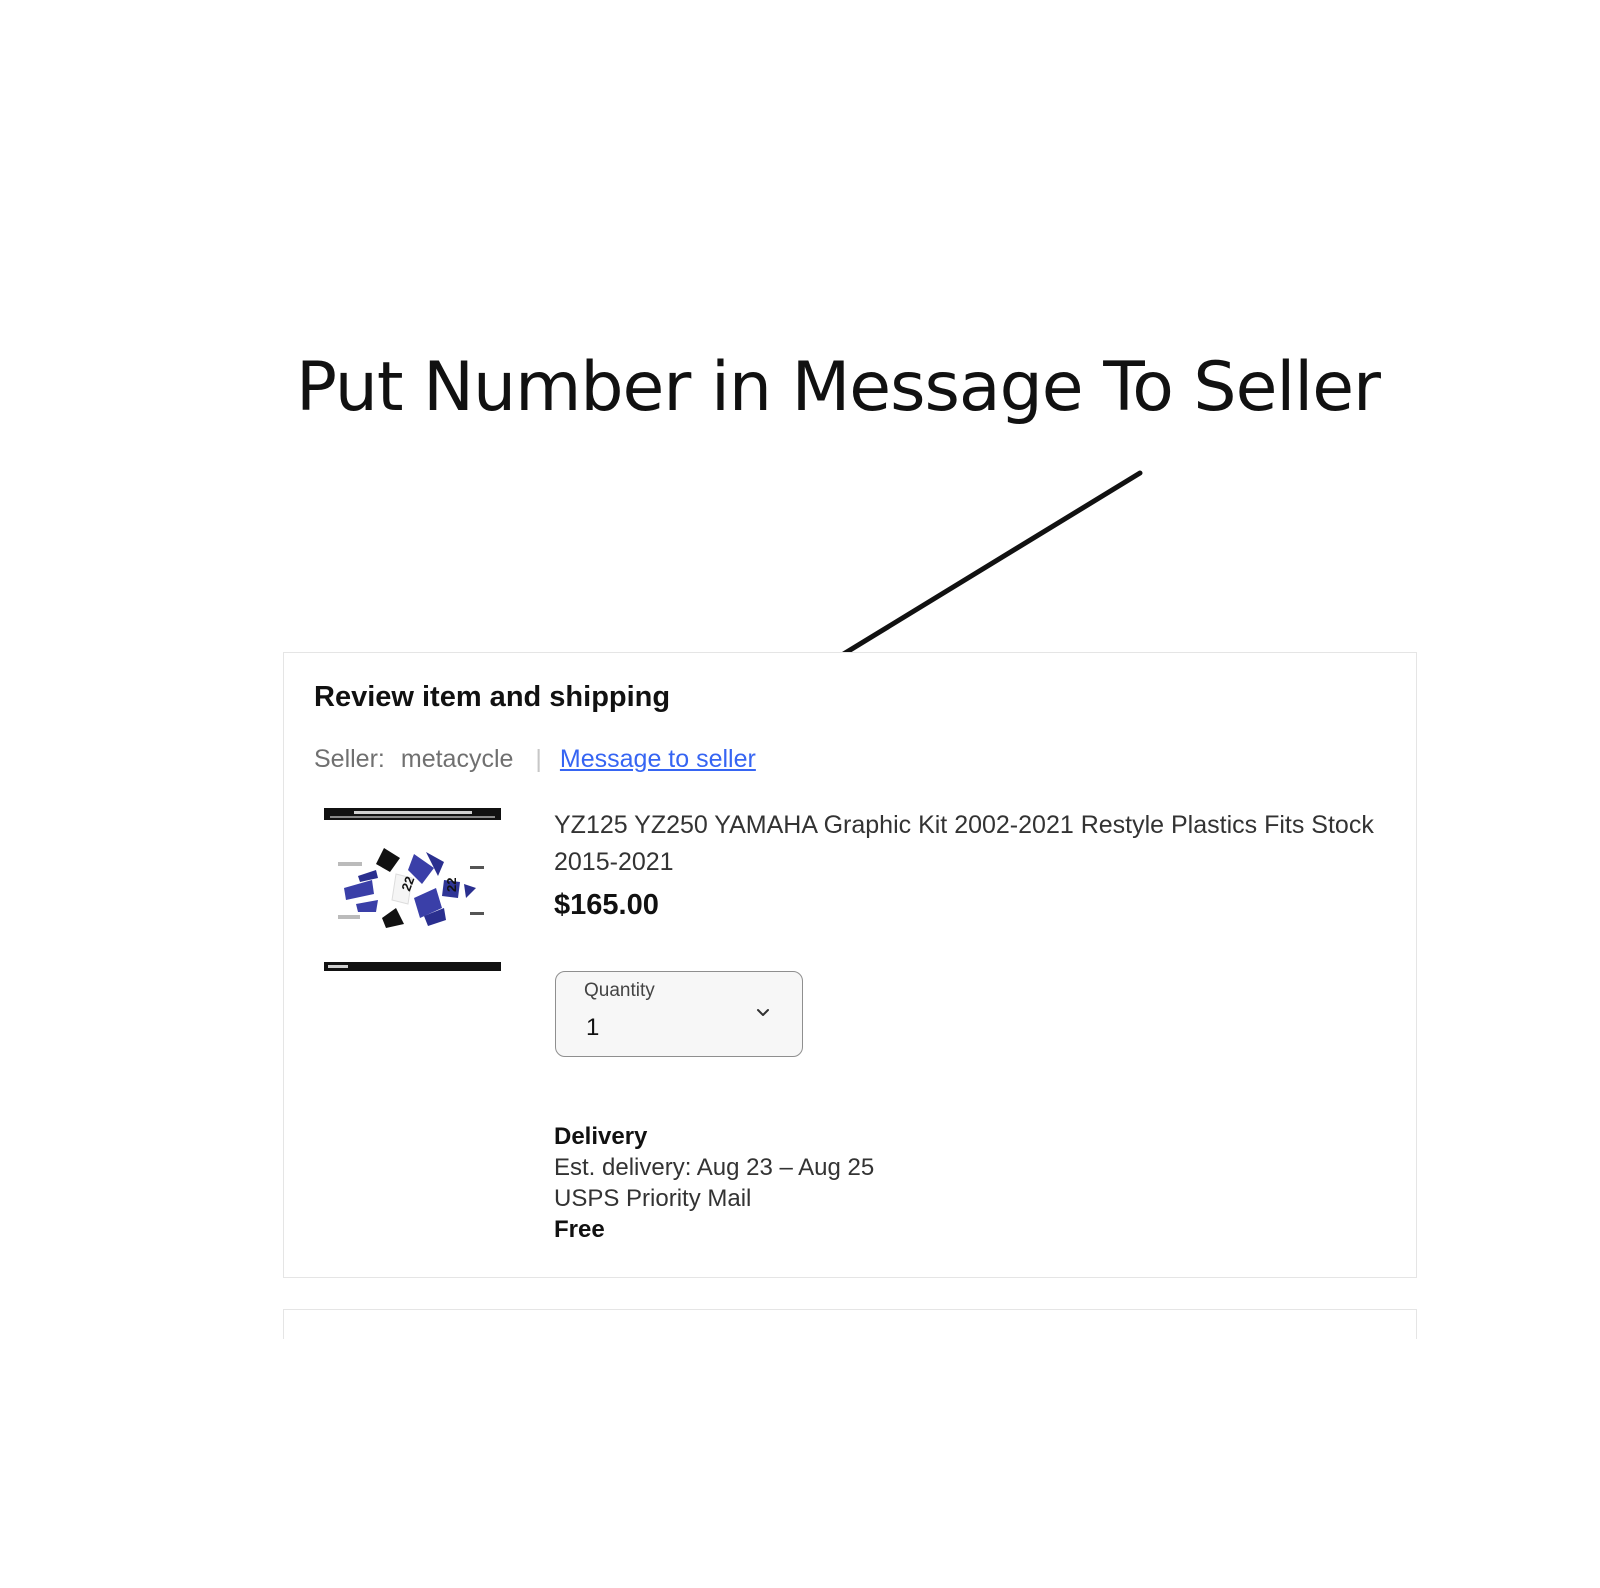  What do you see at coordinates (601, 1136) in the screenshot?
I see `delivery-heading: Delivery` at bounding box center [601, 1136].